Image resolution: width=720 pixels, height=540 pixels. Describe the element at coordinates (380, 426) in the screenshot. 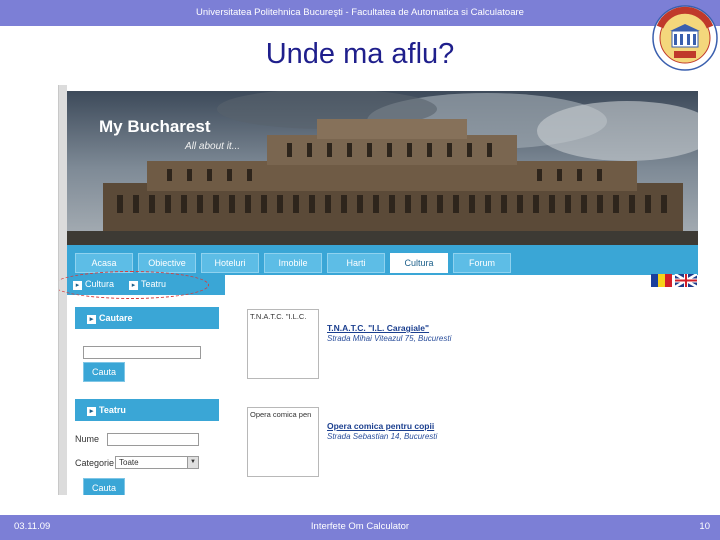

I see `result-title-2: Opera comica pentru copii` at that location.